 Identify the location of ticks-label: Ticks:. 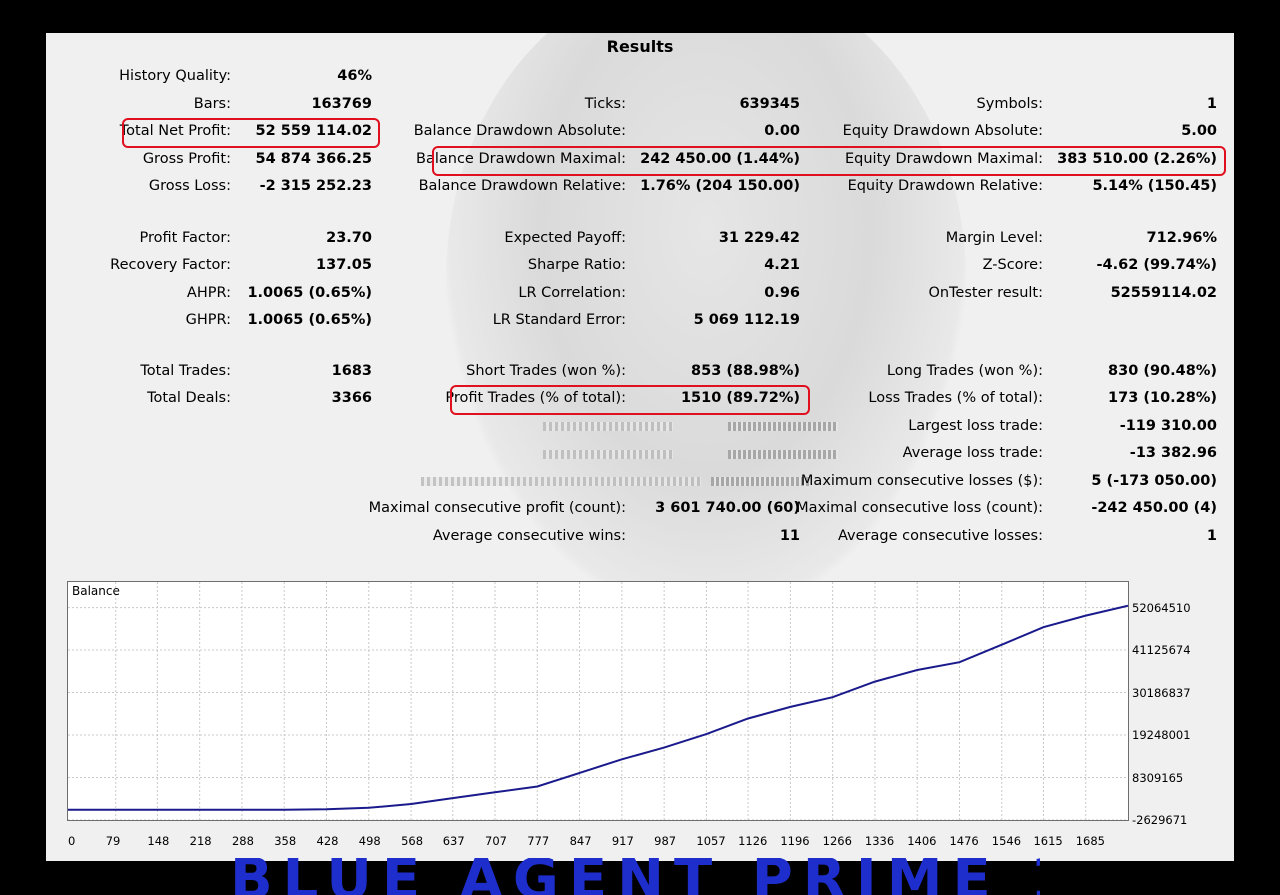
(605, 104).